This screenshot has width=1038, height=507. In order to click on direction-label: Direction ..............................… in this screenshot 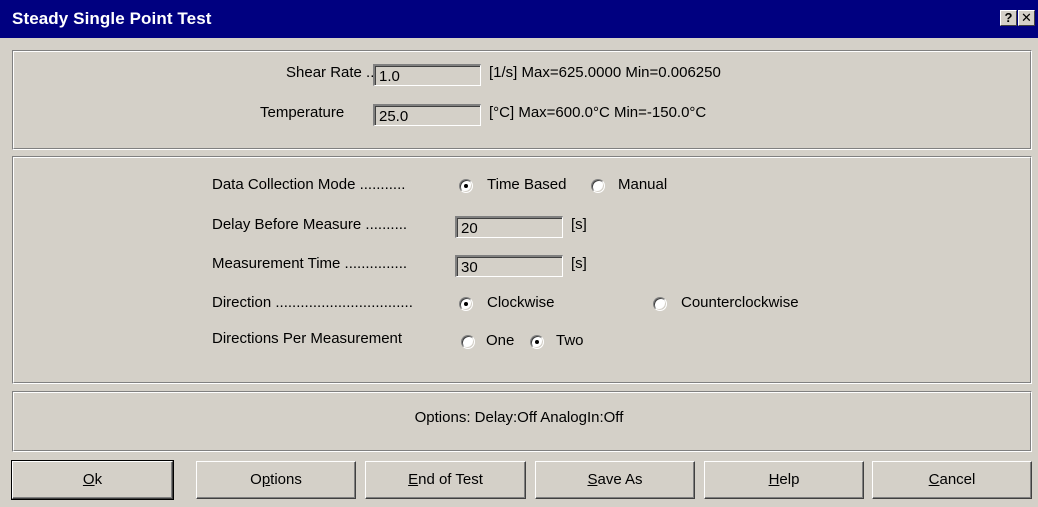, I will do `click(312, 302)`.